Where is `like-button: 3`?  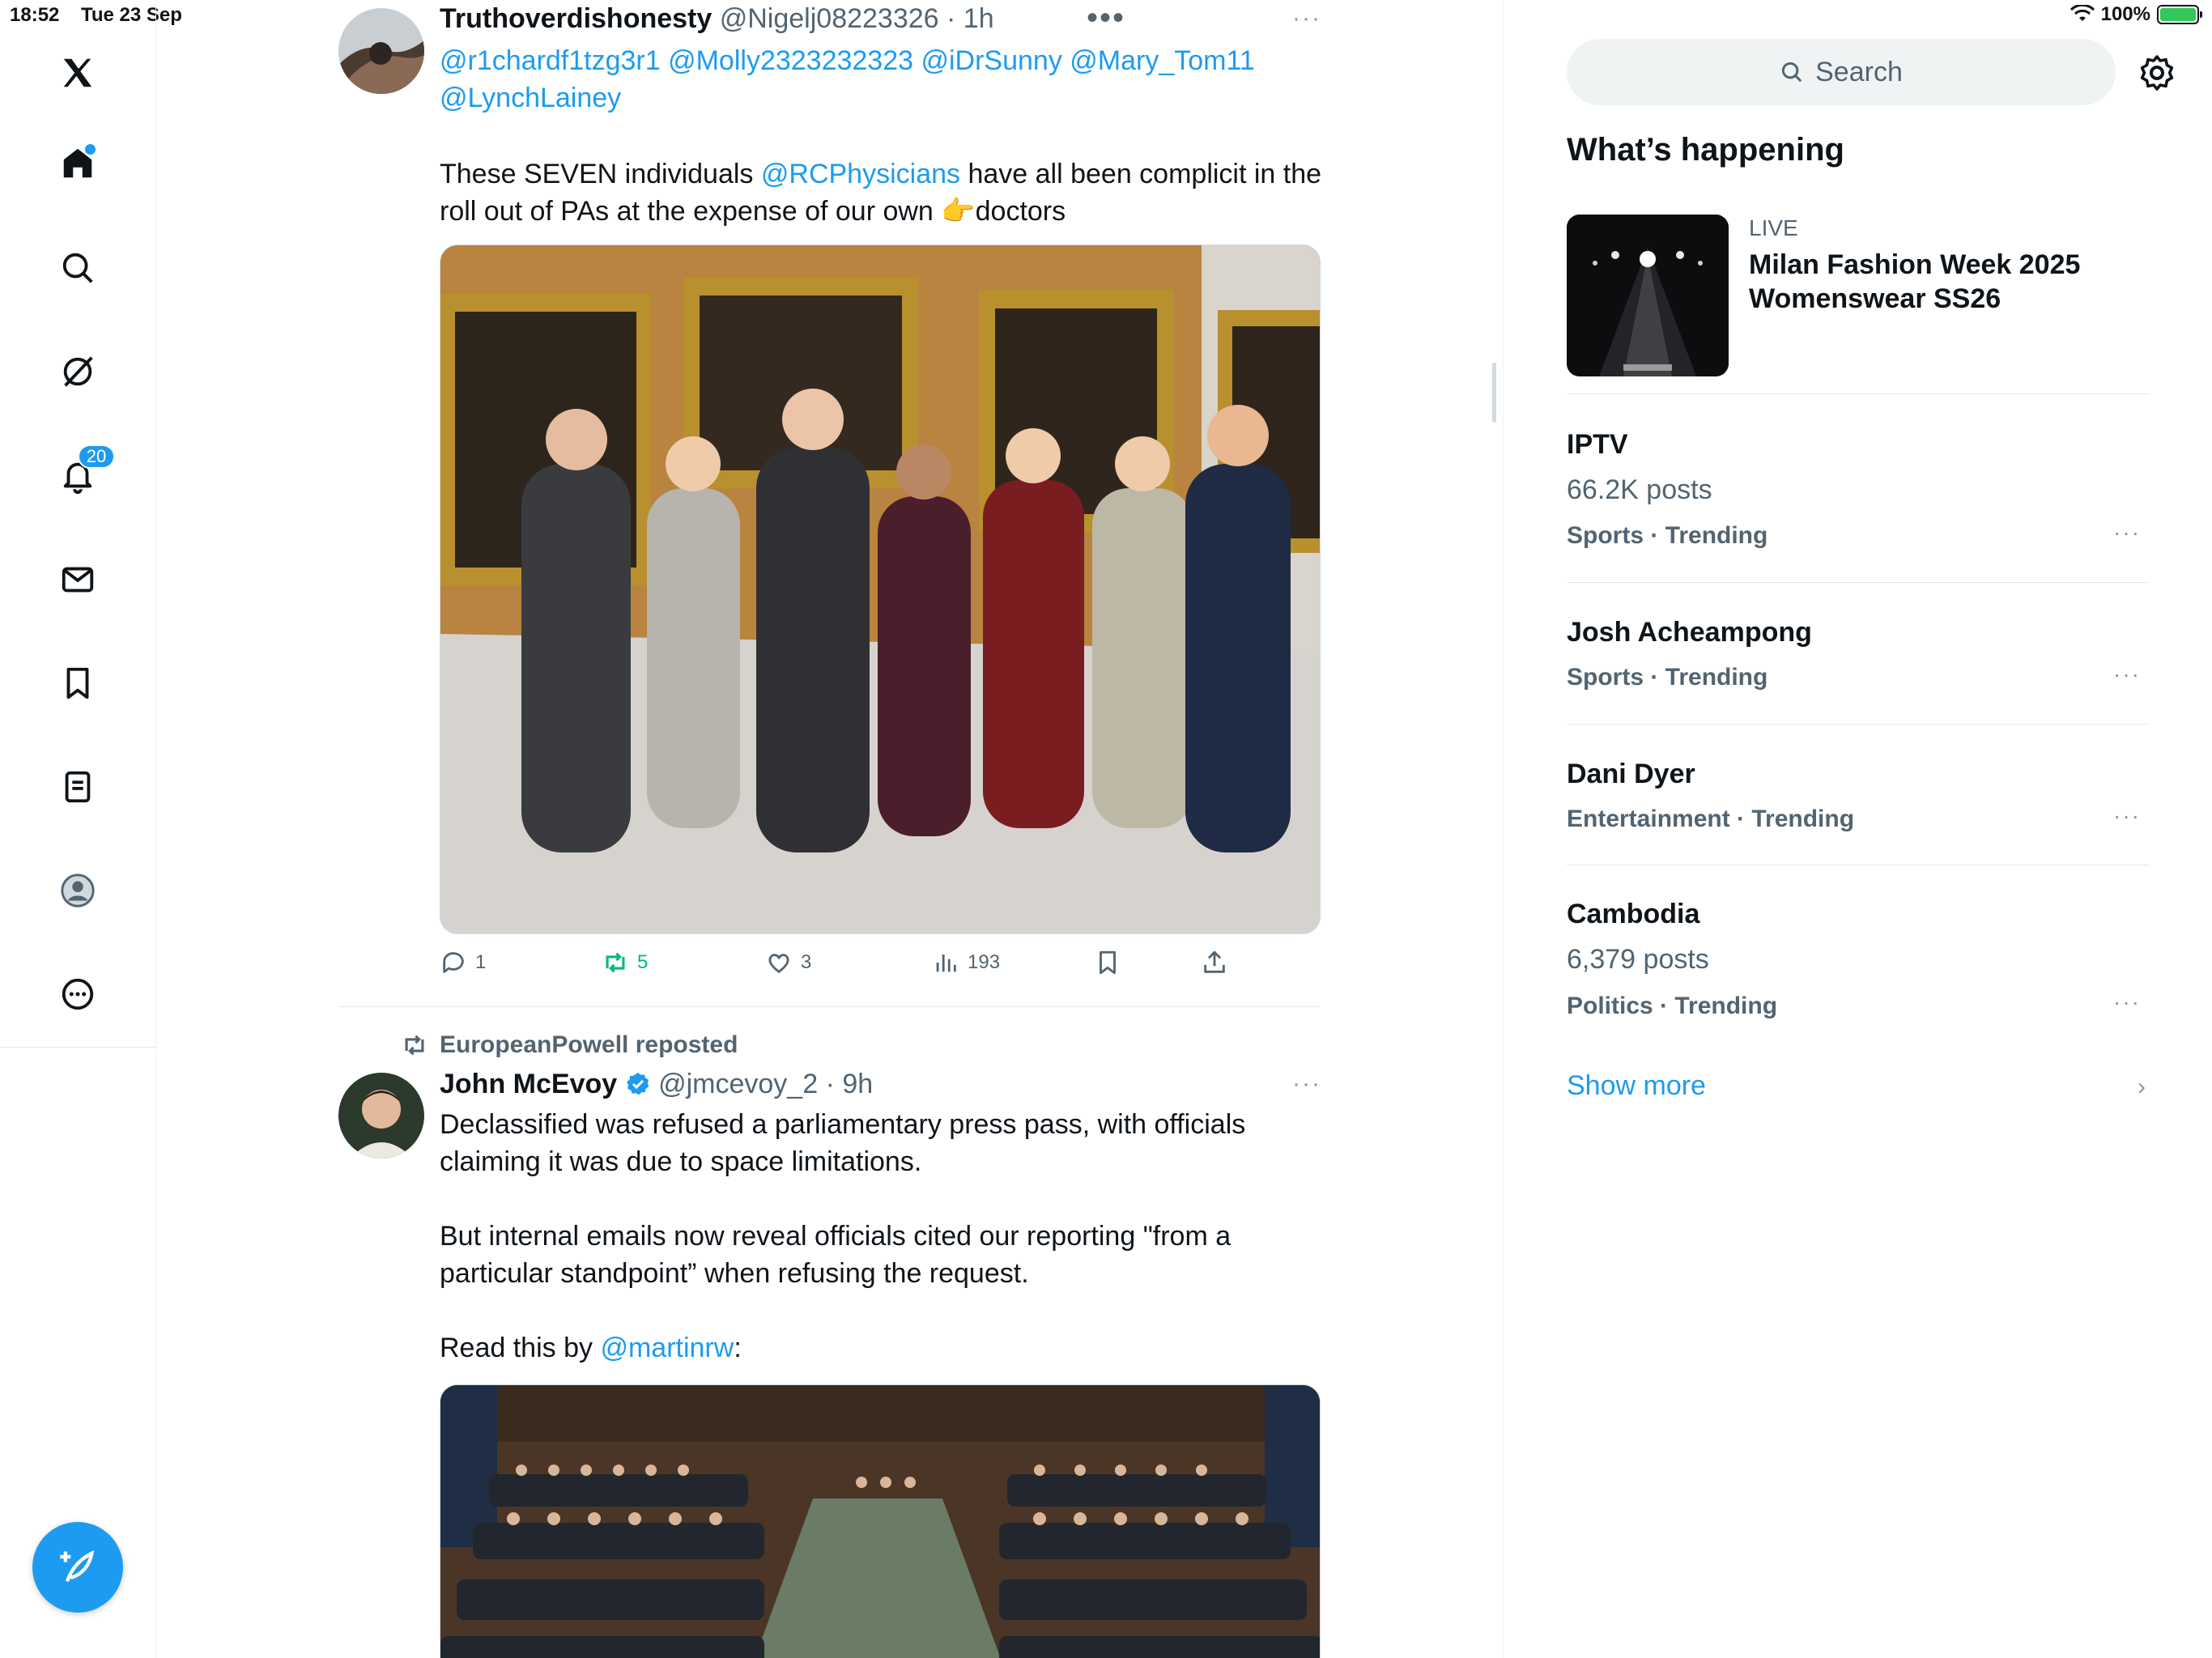 like-button: 3 is located at coordinates (788, 962).